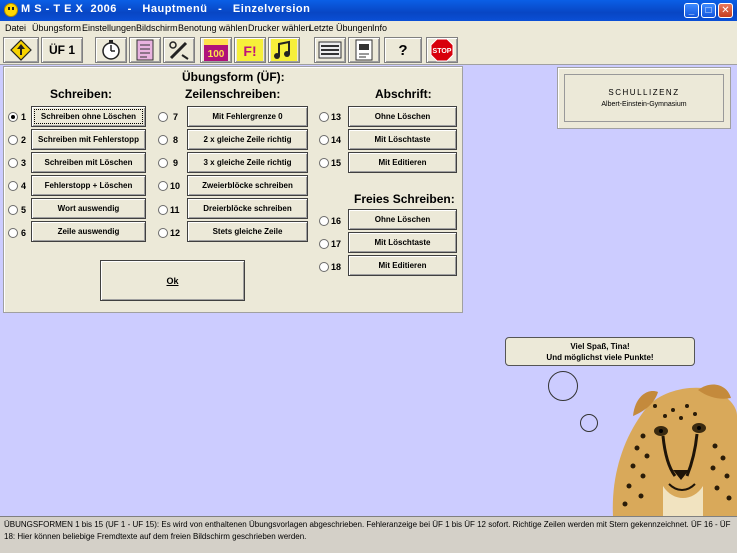  I want to click on pen-tool-icon, so click(179, 50).